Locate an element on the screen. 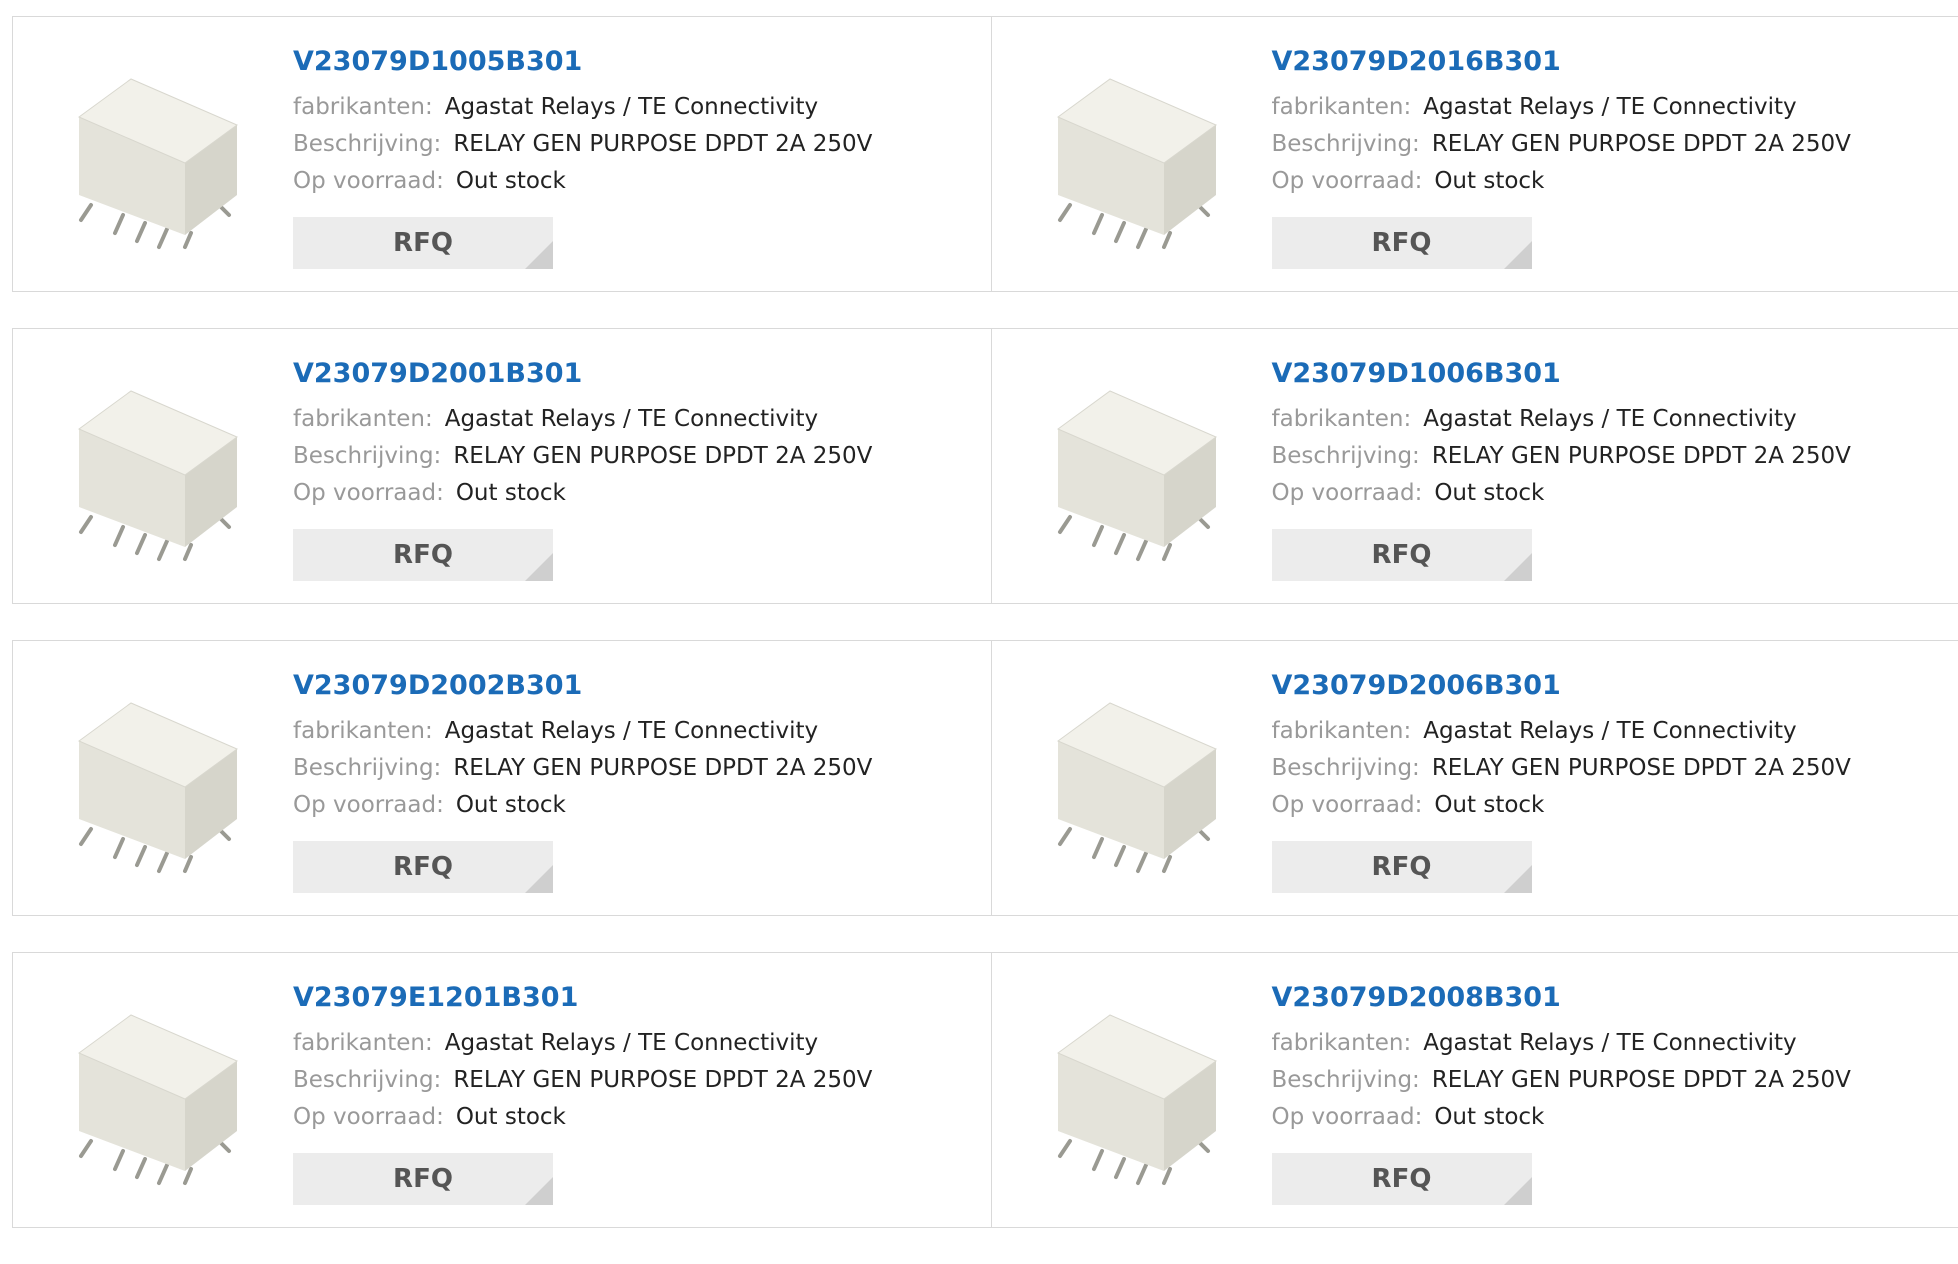  part-number-link: V23079D2016B301 is located at coordinates (1561, 62).